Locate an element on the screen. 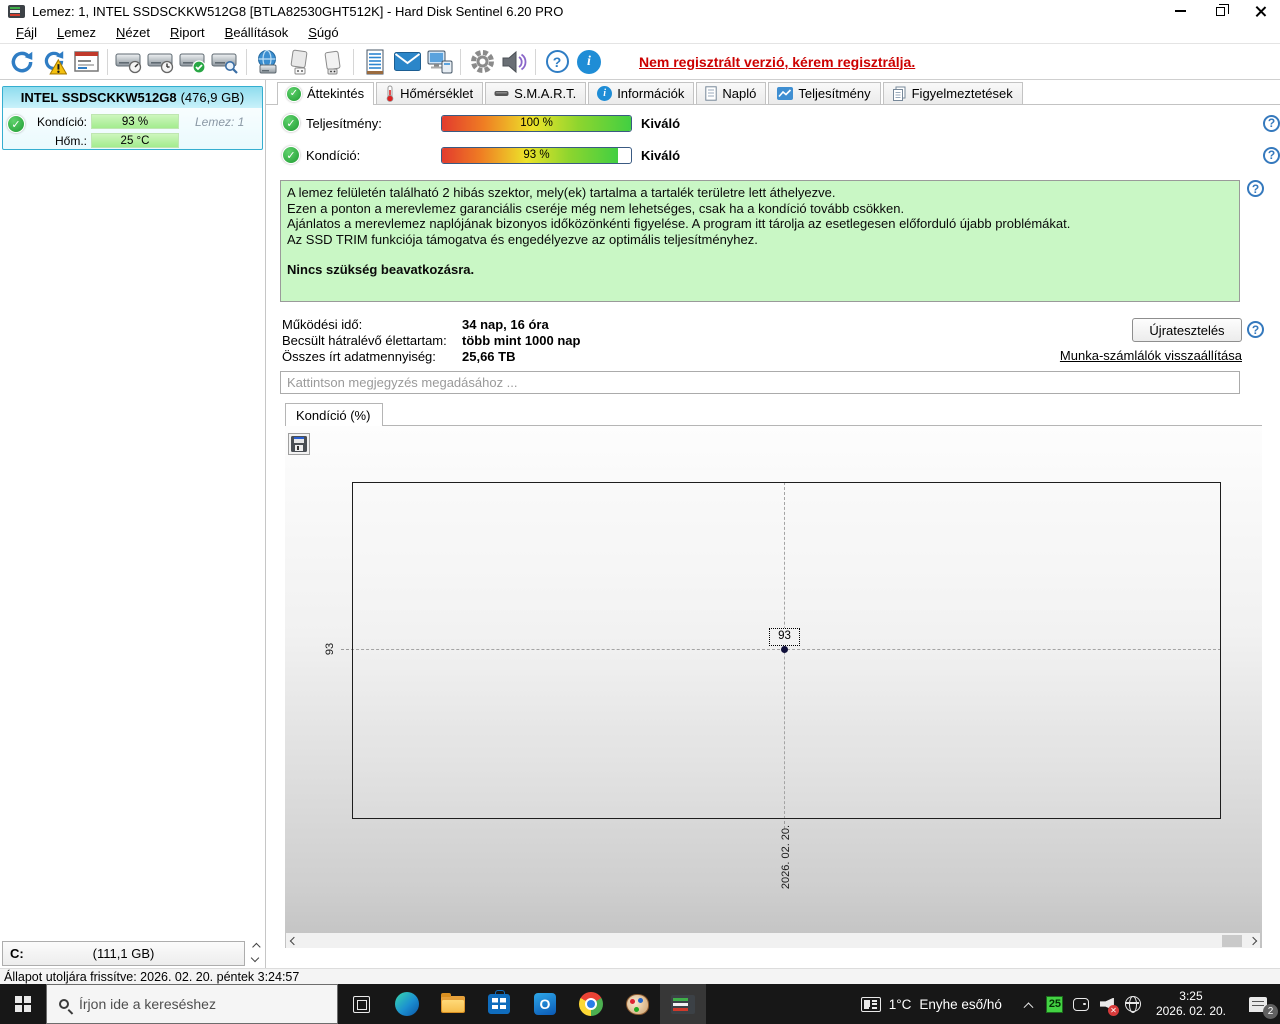 The height and width of the screenshot is (1024, 1280). minimize-icon is located at coordinates (1180, 11).